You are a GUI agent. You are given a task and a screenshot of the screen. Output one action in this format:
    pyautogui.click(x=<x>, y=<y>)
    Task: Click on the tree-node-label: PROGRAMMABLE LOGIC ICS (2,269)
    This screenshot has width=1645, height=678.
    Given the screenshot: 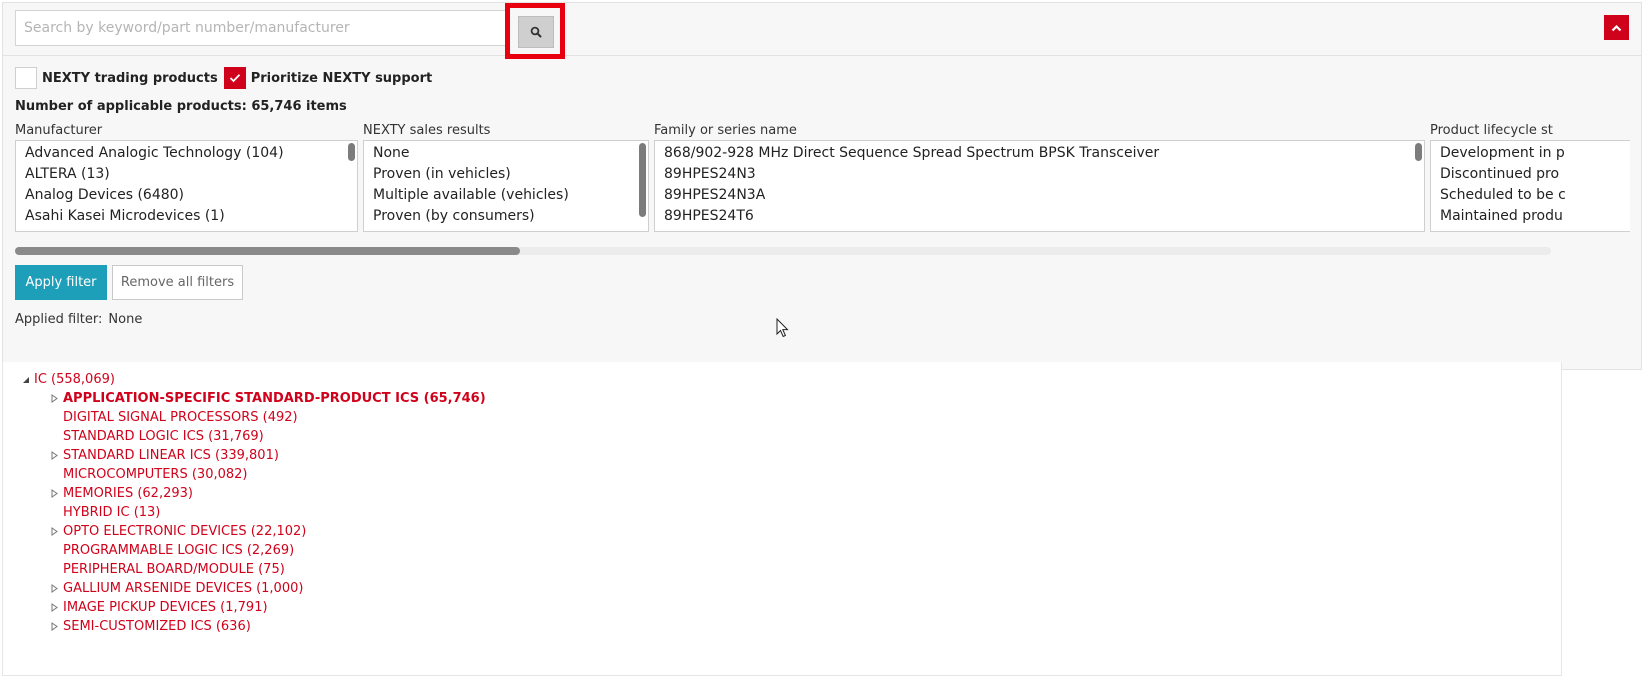 What is the action you would take?
    pyautogui.click(x=178, y=550)
    